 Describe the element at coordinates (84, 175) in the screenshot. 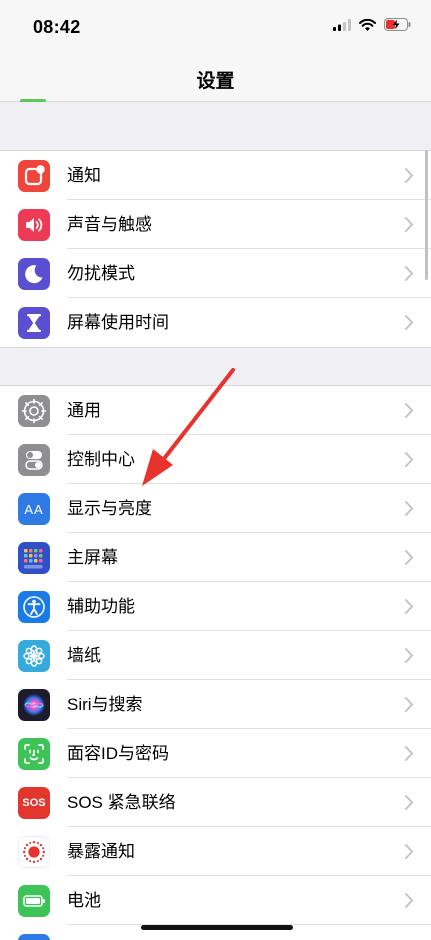

I see `settings-row-label: 通知` at that location.